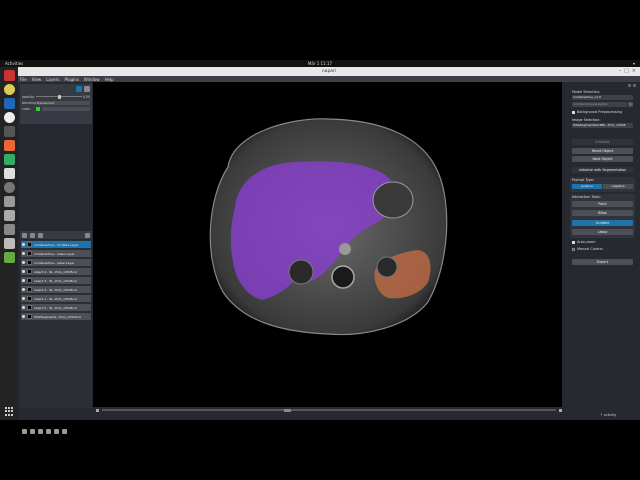 This screenshot has width=640, height=480. I want to click on layer-name: object 3 - Te...Pro1_oll328.nii, so click(56, 280).